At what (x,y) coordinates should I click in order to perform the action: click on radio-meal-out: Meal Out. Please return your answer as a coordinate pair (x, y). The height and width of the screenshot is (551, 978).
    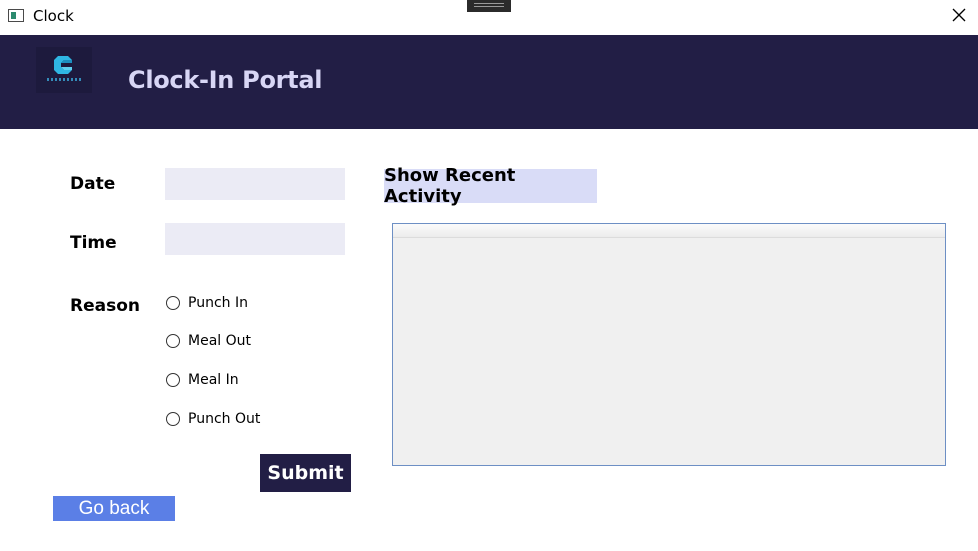
    Looking at the image, I should click on (208, 341).